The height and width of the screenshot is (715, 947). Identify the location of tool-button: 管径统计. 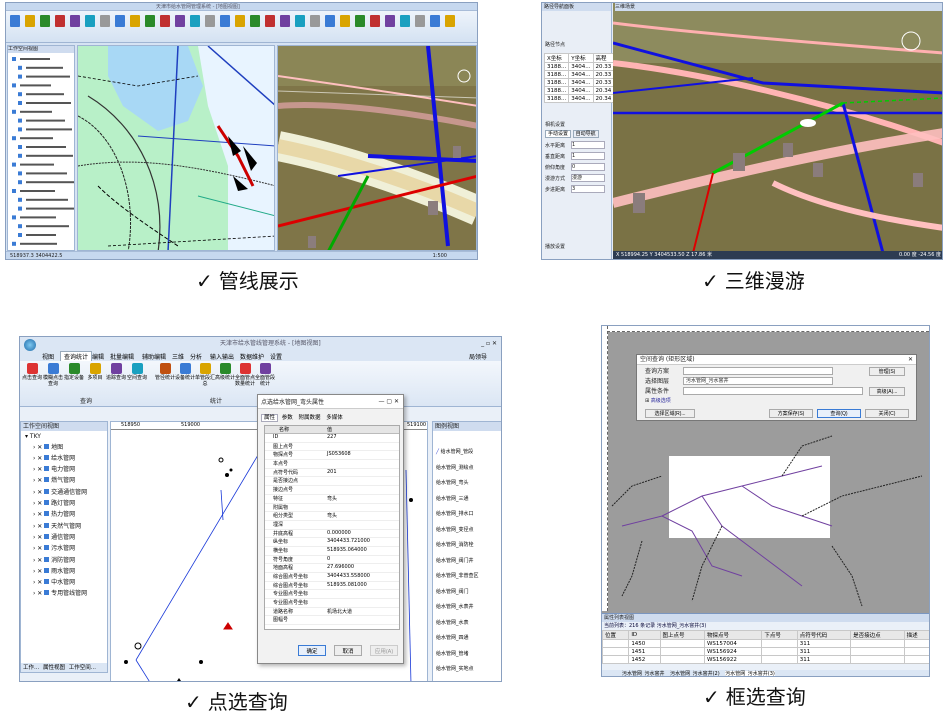
(165, 372).